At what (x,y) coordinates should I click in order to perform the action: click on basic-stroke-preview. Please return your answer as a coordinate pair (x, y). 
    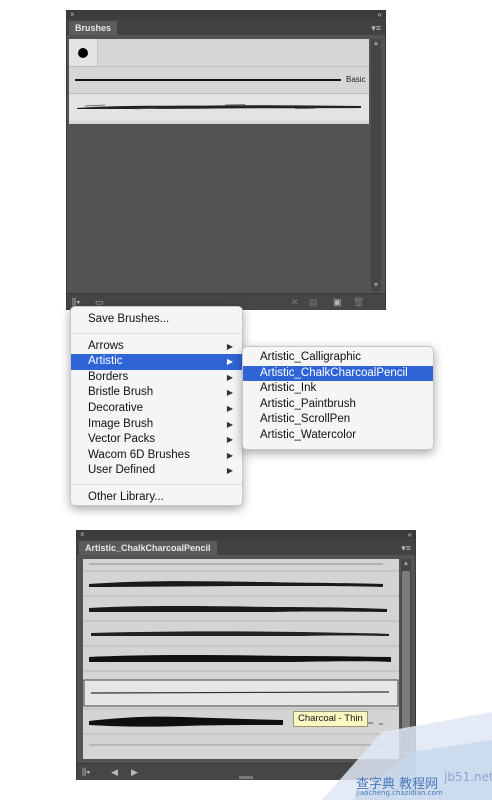
    Looking at the image, I should click on (208, 80).